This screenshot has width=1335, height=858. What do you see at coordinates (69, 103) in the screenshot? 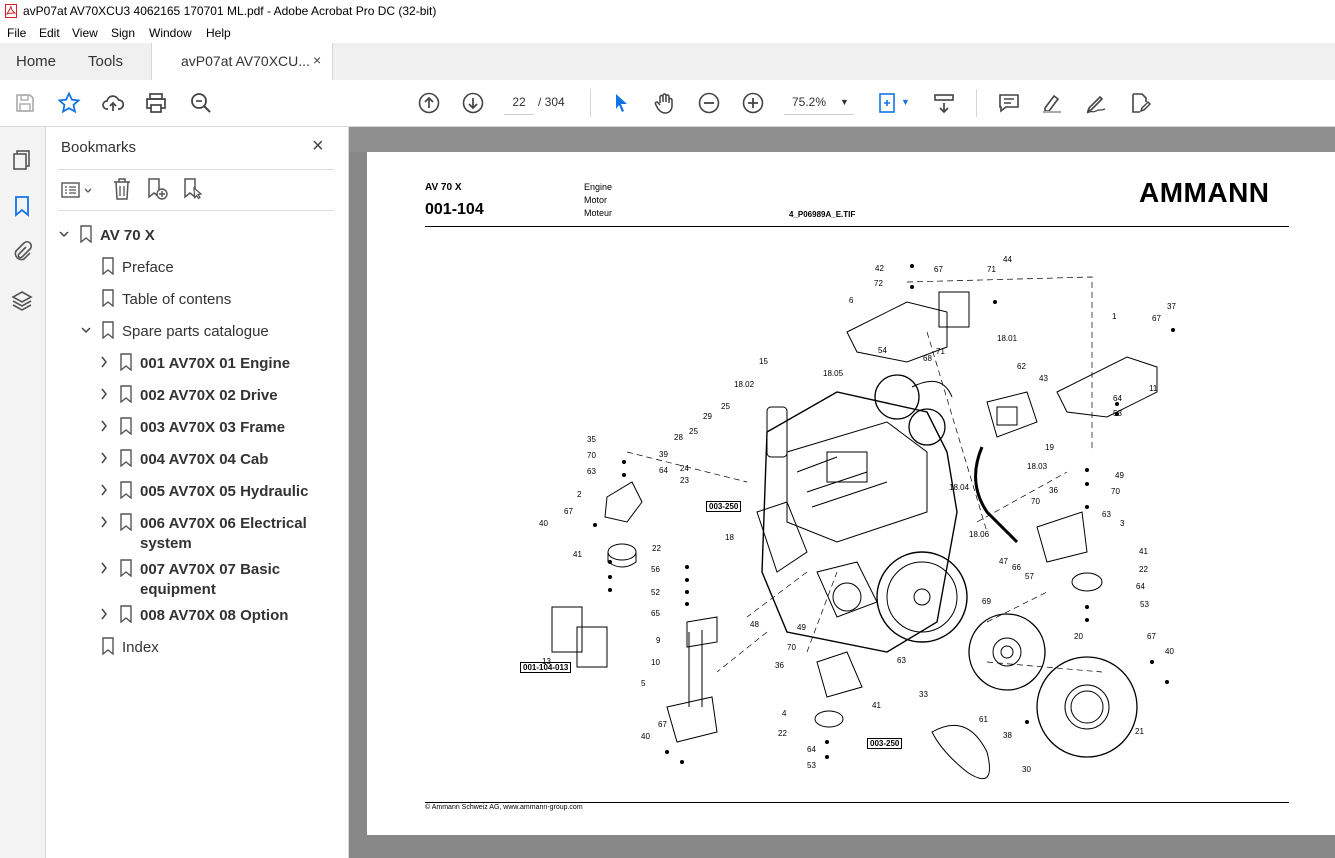
I see `star-bookmark-icon` at bounding box center [69, 103].